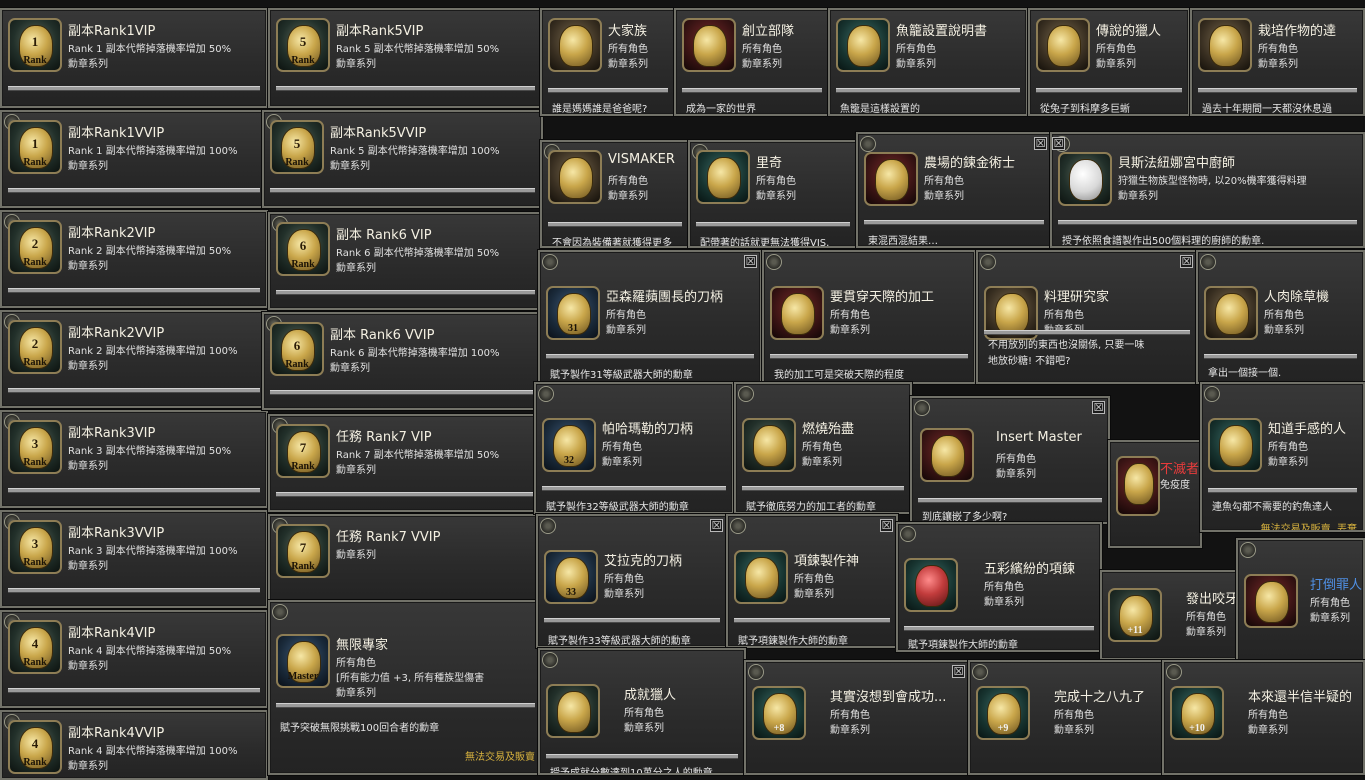  Describe the element at coordinates (1109, 62) in the screenshot. I see `tooltip-legendary-hunter: 傳說的獵人 所有角色 勳章系列 從兔子到科摩多巨蜥` at that location.